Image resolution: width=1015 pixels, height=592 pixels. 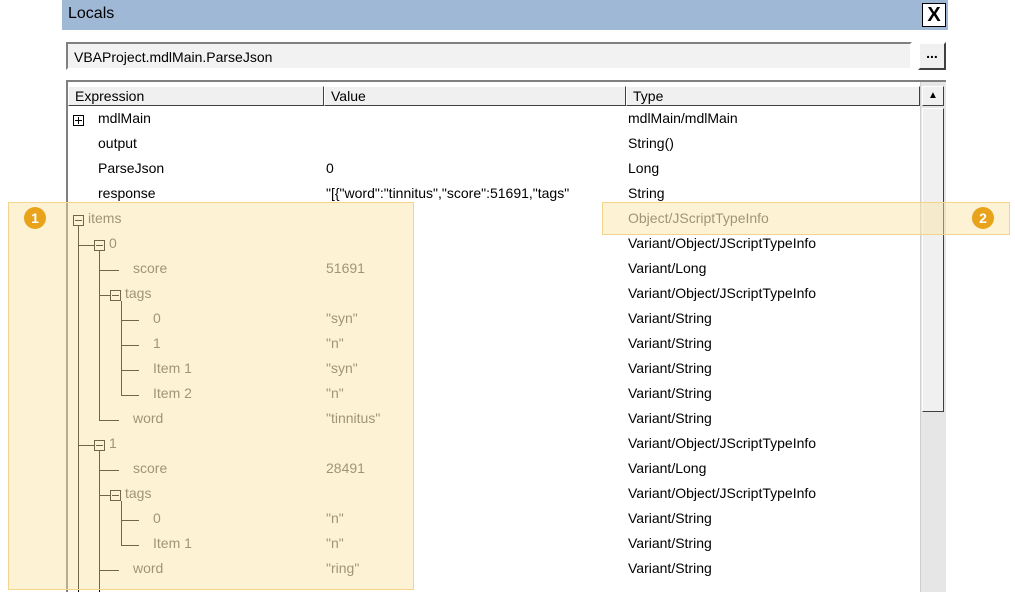 What do you see at coordinates (493, 119) in the screenshot?
I see `table-row: mdlMain mdlMain/mdlMain` at bounding box center [493, 119].